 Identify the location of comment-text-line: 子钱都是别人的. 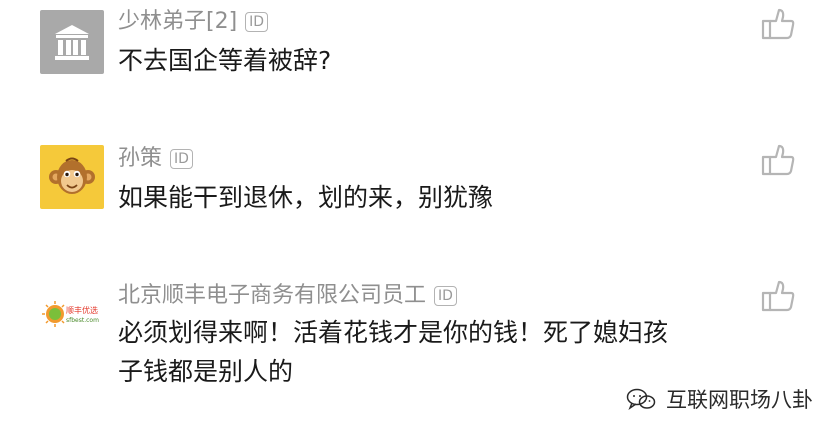
(206, 371).